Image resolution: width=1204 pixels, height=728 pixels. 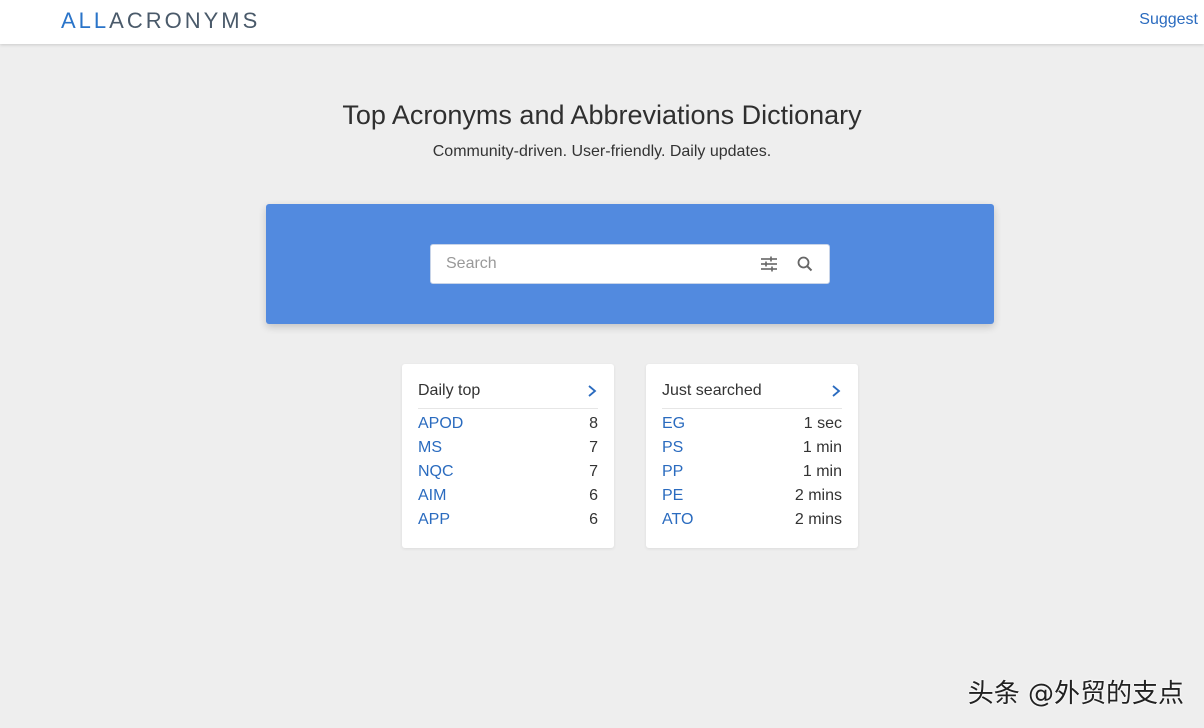 What do you see at coordinates (752, 450) in the screenshot?
I see `list-item: PS 1 min` at bounding box center [752, 450].